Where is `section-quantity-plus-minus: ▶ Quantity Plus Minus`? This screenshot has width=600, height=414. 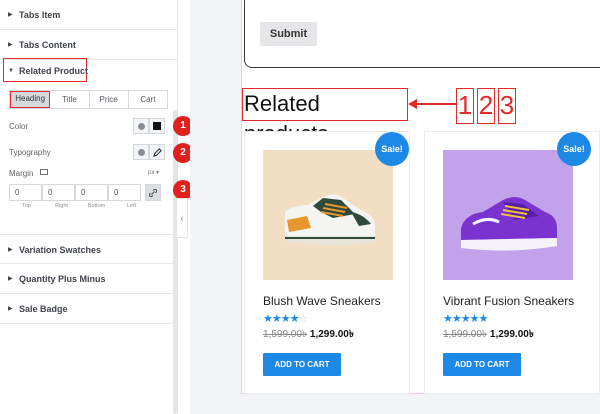 section-quantity-plus-minus: ▶ Quantity Plus Minus is located at coordinates (89, 279).